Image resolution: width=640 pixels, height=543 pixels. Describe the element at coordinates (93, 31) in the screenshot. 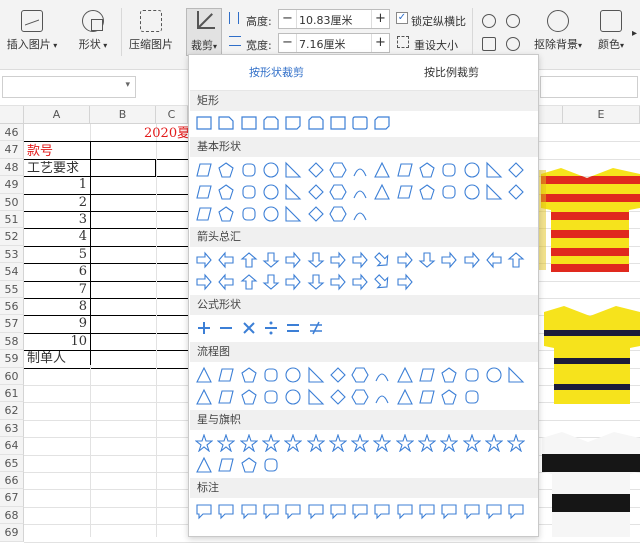

I see `shape-button: 形状 ▾` at that location.